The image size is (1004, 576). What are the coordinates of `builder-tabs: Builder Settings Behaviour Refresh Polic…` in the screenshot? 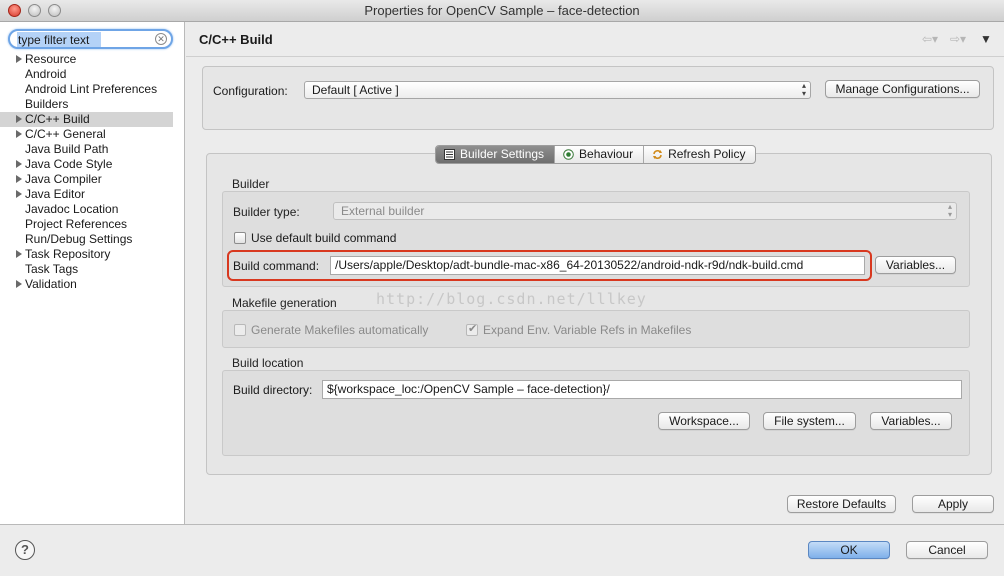 It's located at (596, 154).